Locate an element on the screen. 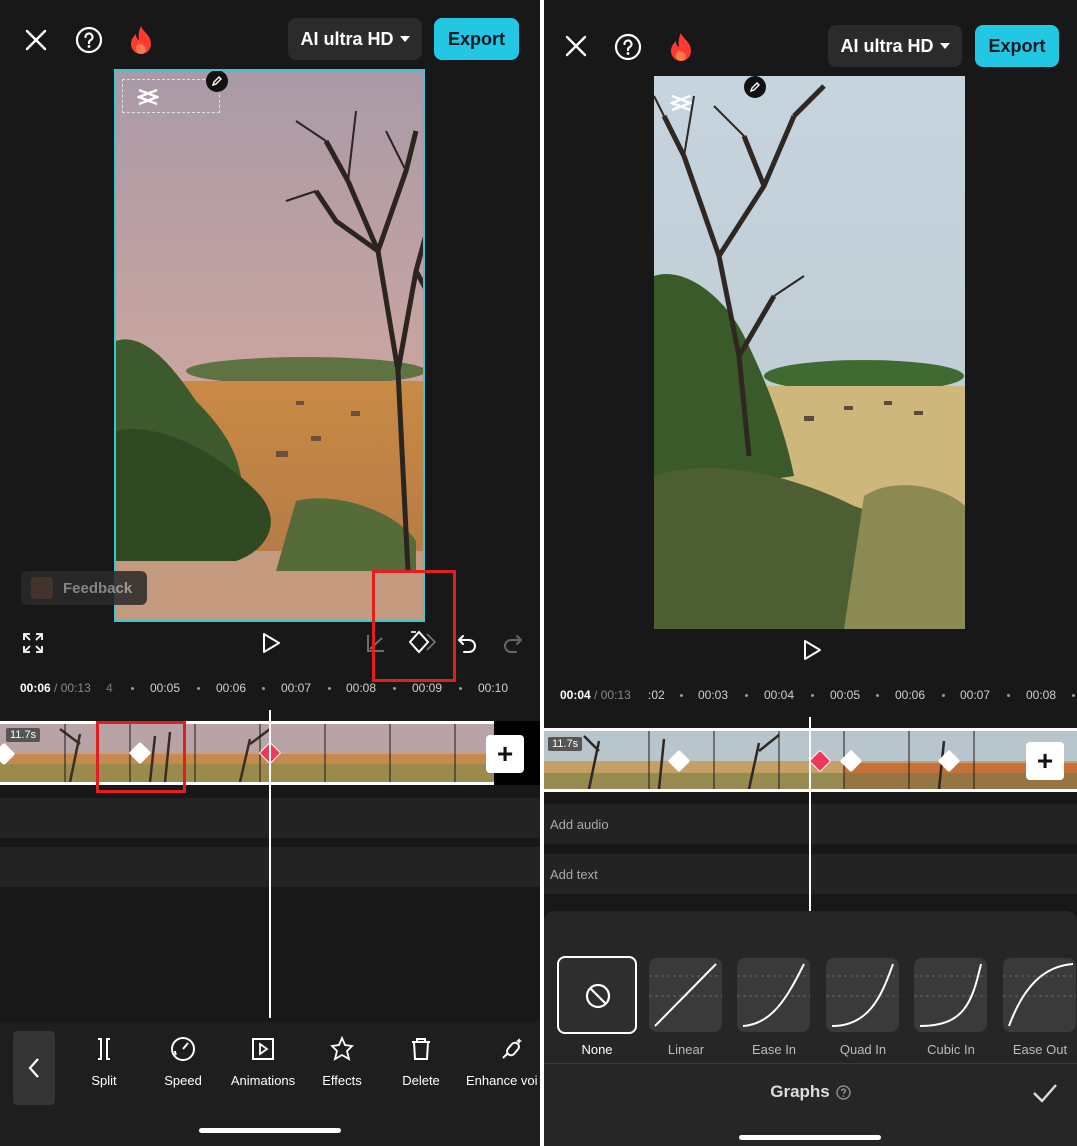 This screenshot has width=1077, height=1146. tool-delete: Delete is located at coordinates (421, 1062).